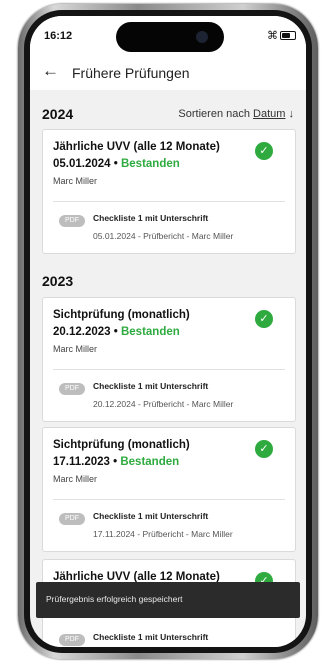 The height and width of the screenshot is (663, 327). Describe the element at coordinates (58, 114) in the screenshot. I see `year-label: 2024` at that location.